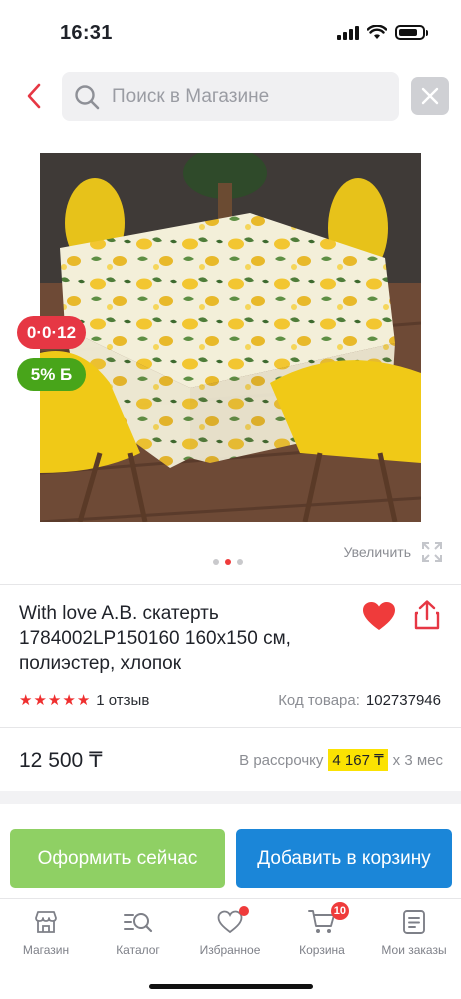 The height and width of the screenshot is (999, 461). I want to click on sku-label-text: Код товара:, so click(319, 700).